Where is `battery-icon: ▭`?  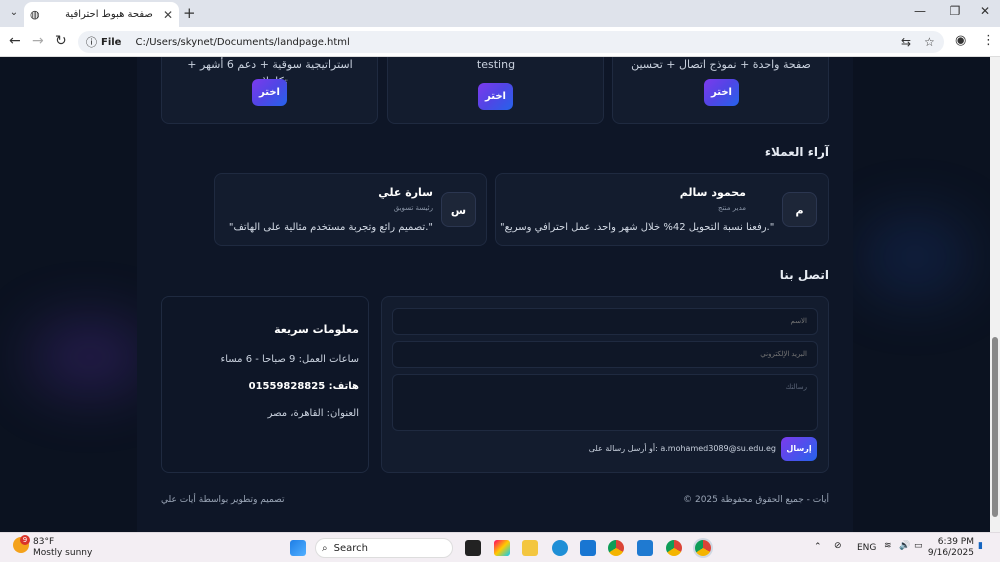 battery-icon: ▭ is located at coordinates (918, 546).